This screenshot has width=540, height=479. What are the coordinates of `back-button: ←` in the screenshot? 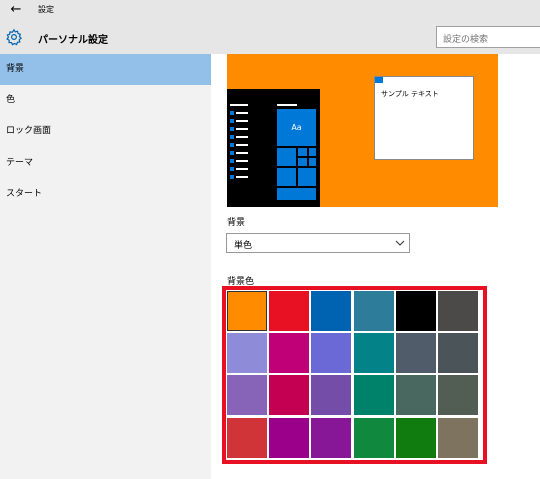 It's located at (16, 10).